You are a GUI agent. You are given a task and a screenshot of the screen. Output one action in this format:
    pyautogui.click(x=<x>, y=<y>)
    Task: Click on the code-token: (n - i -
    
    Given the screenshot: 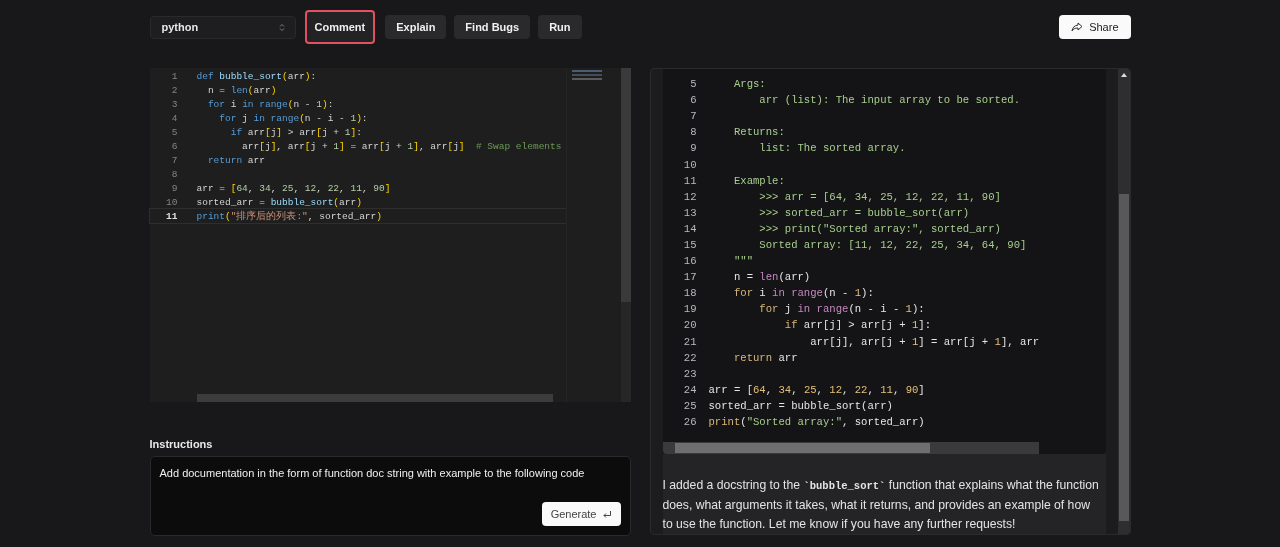 What is the action you would take?
    pyautogui.click(x=874, y=309)
    